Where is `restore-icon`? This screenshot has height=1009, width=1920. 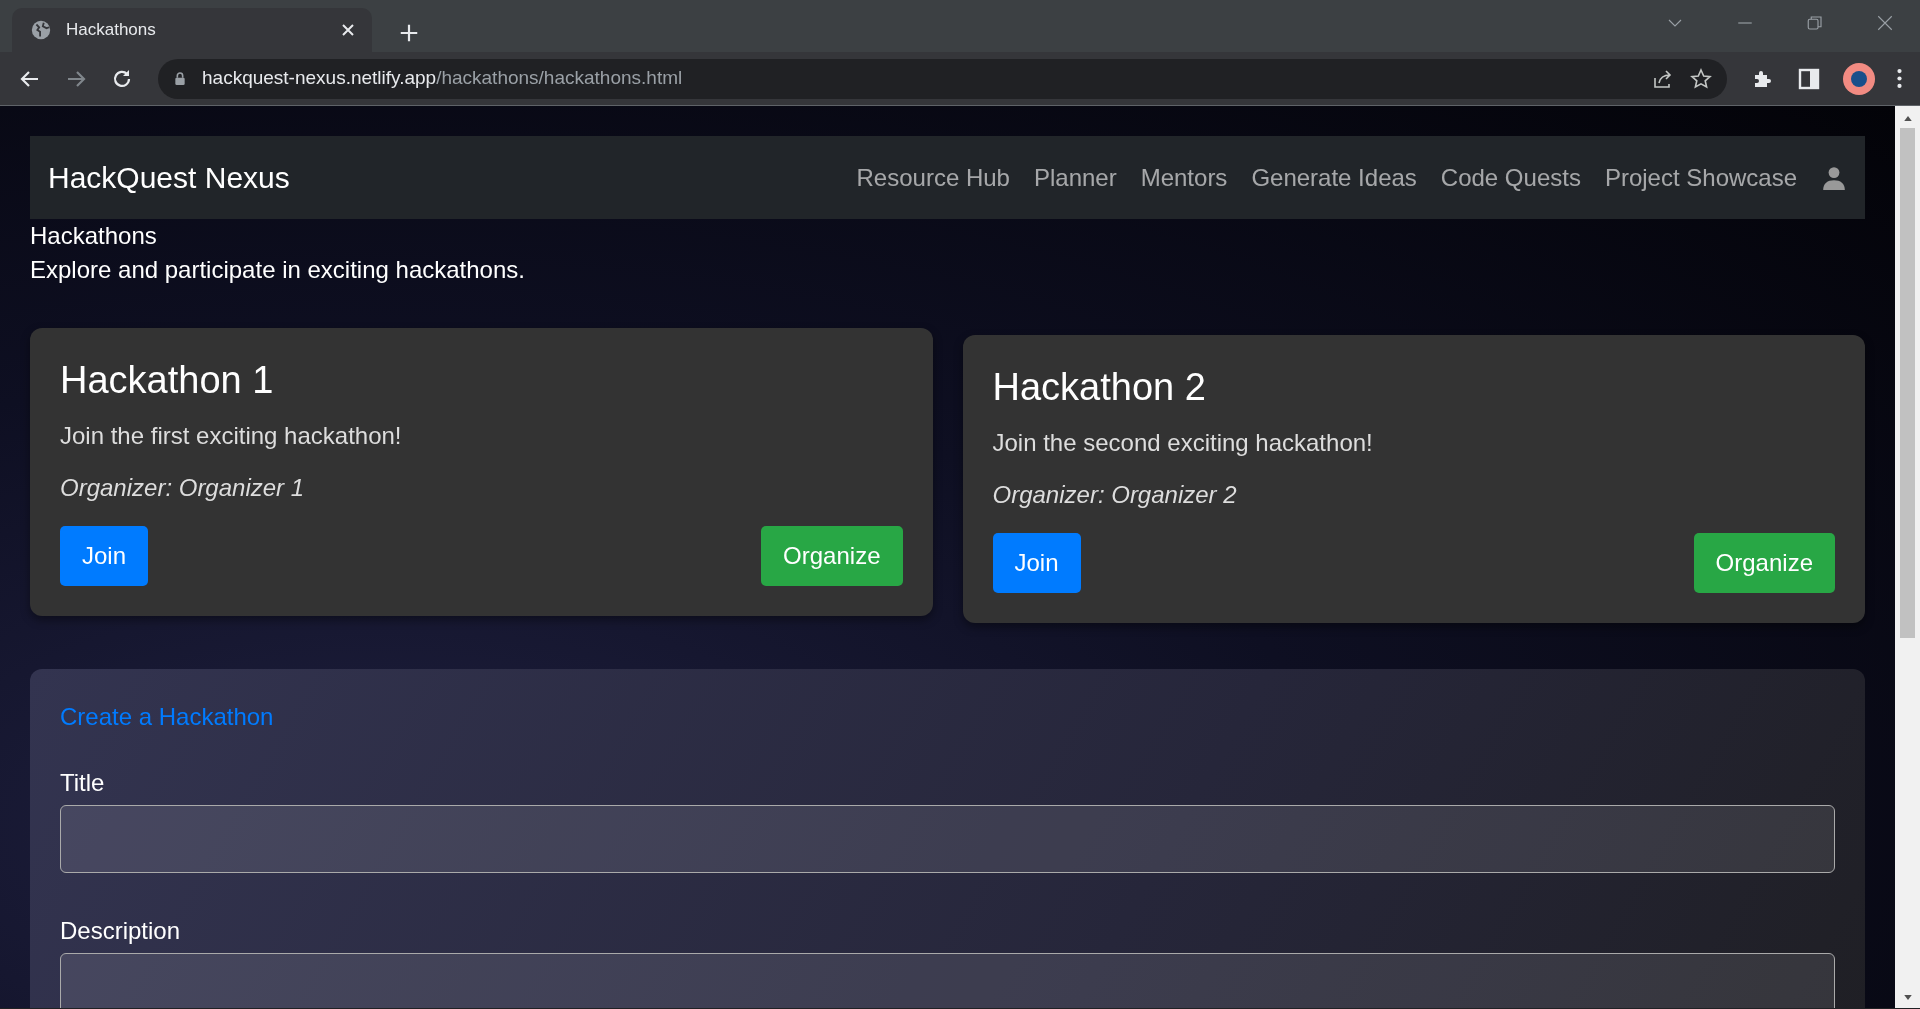 restore-icon is located at coordinates (1815, 23).